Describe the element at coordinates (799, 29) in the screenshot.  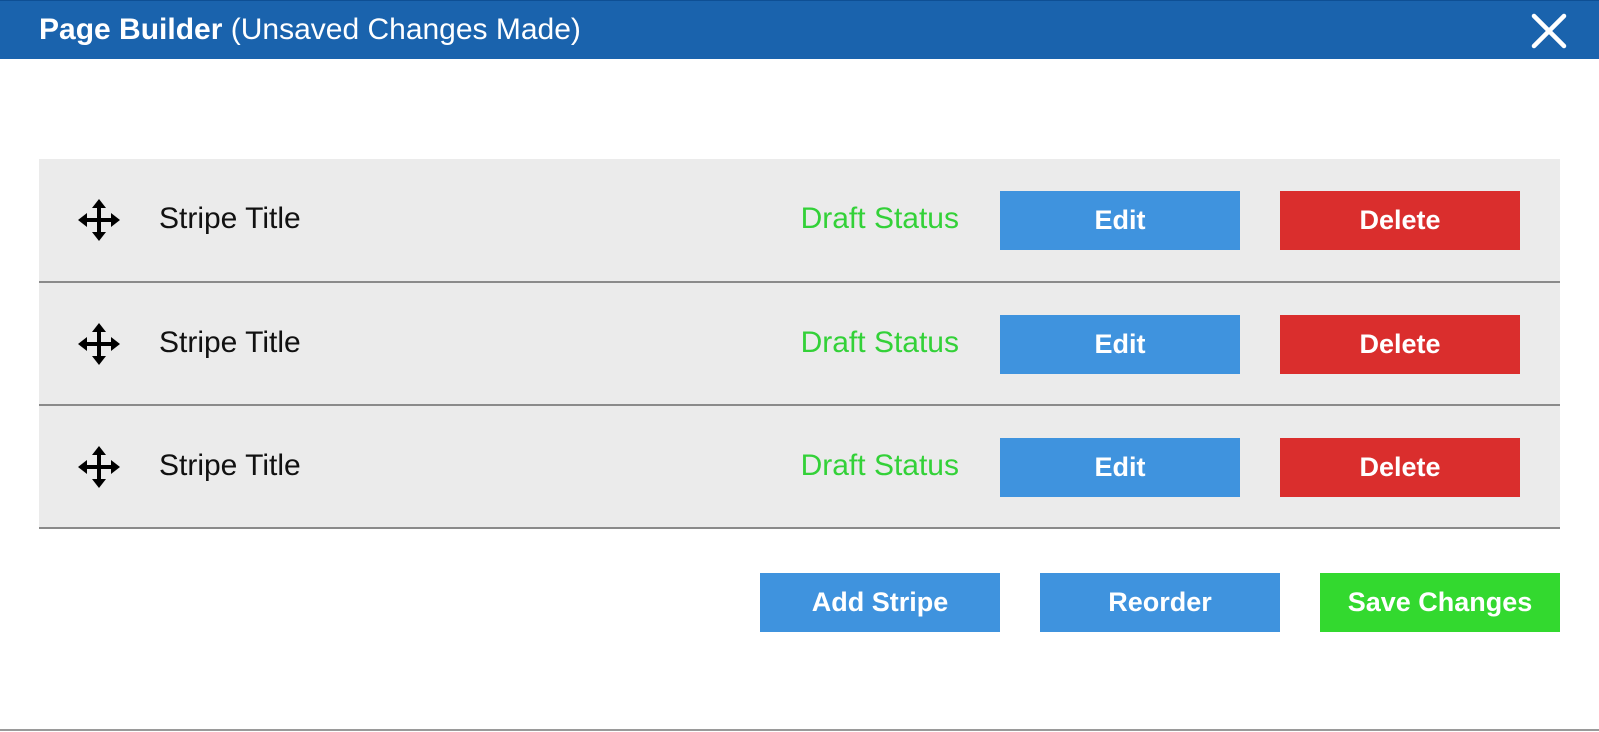
I see `dialog-titlebar: Page Builder (Unsaved Changes Made)` at that location.